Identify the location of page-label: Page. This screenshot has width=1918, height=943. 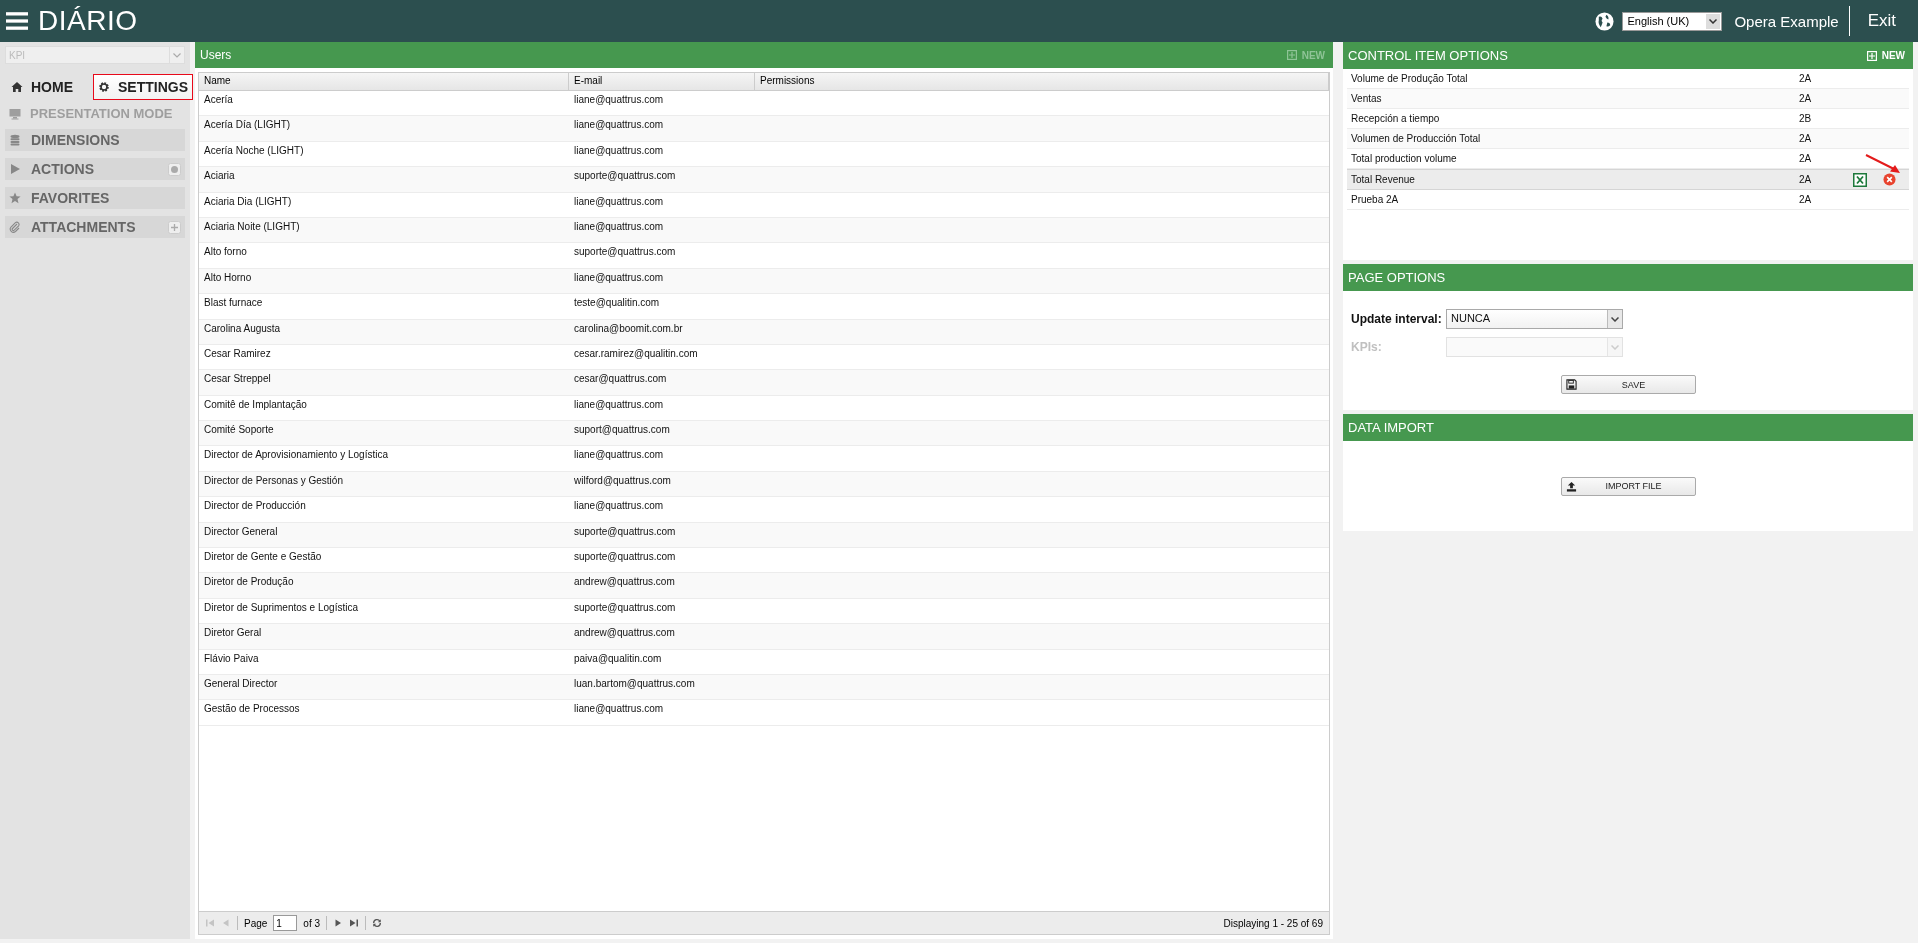
(256, 923).